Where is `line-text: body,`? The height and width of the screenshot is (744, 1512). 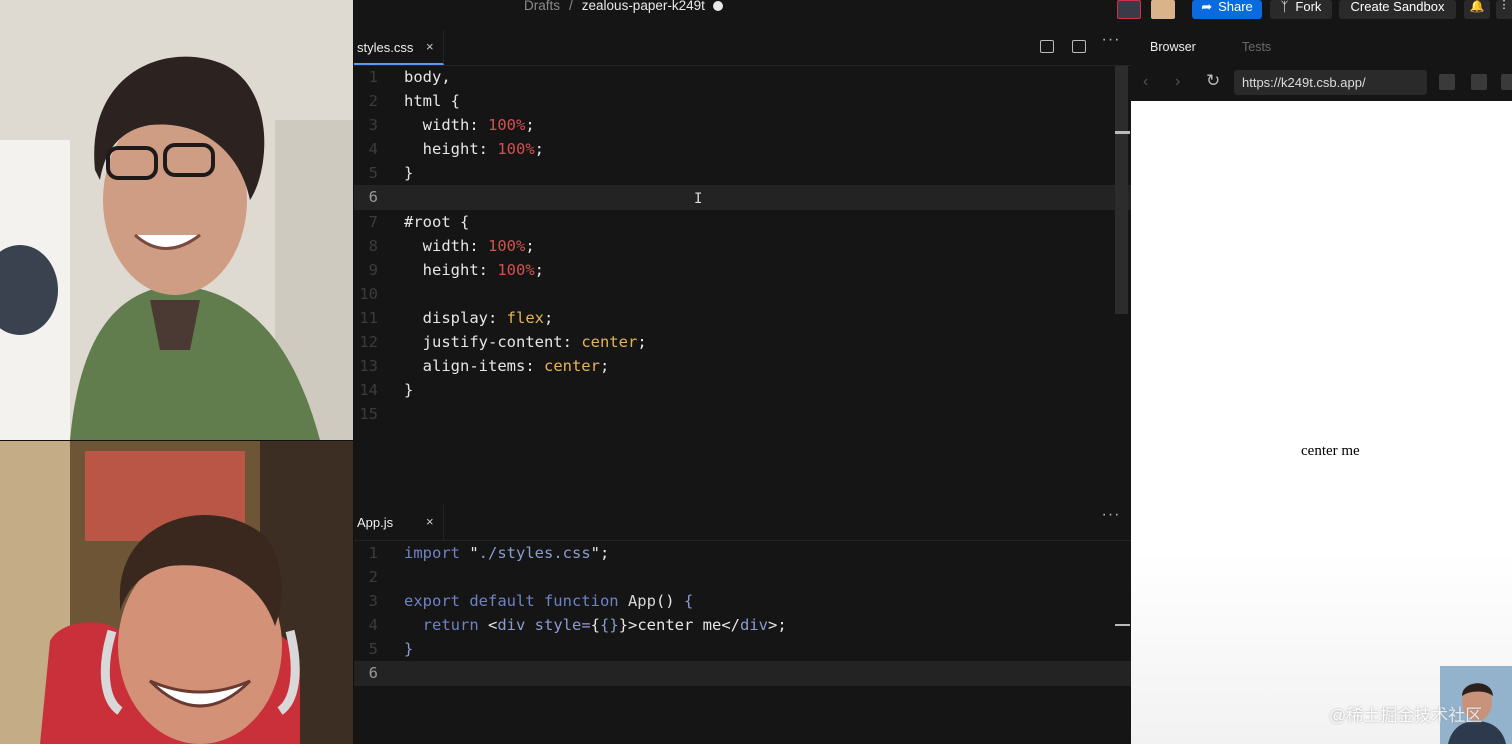
line-text: body, is located at coordinates (427, 77).